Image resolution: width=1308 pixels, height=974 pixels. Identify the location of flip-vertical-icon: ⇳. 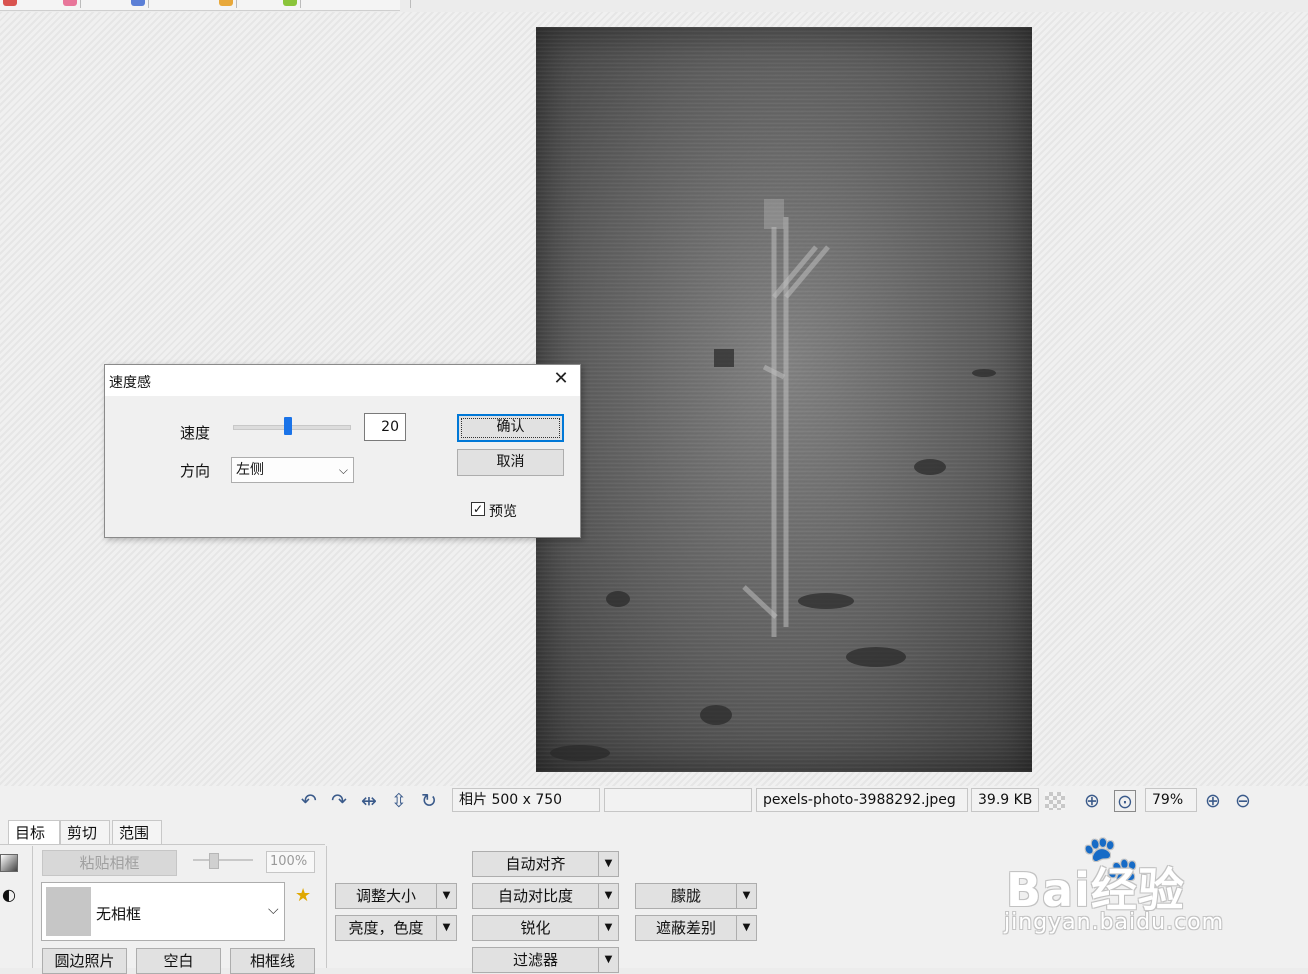
(399, 801).